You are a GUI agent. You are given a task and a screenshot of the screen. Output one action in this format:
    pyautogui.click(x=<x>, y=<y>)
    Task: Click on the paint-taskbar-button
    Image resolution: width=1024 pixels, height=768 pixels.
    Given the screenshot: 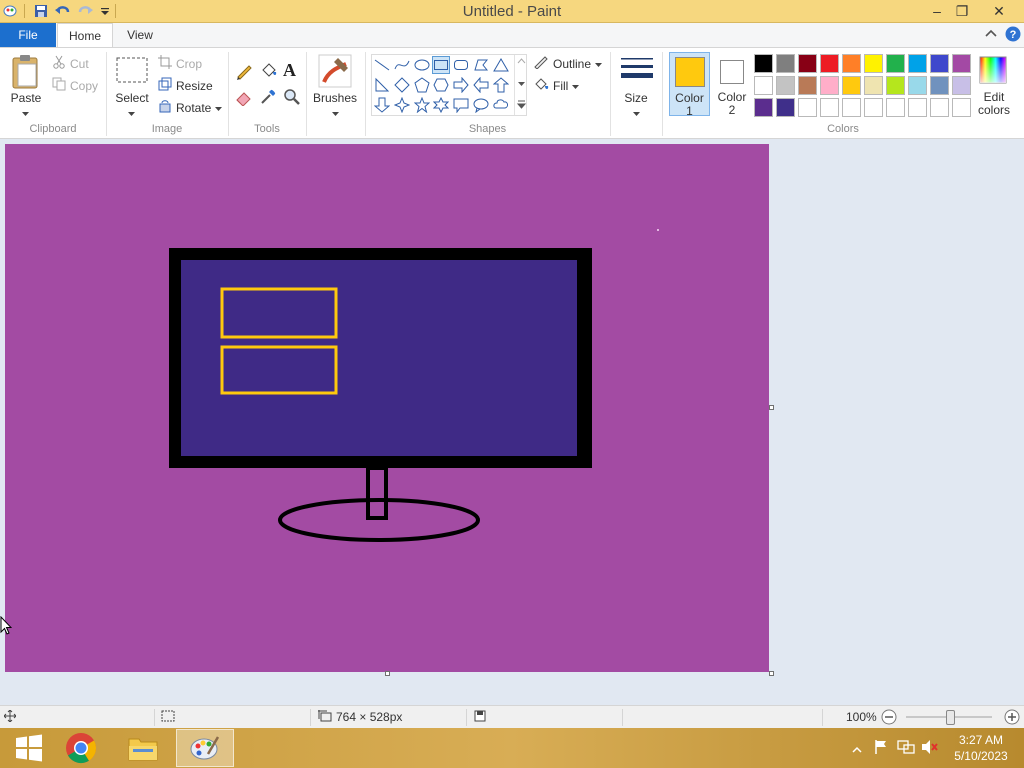 What is the action you would take?
    pyautogui.click(x=205, y=748)
    